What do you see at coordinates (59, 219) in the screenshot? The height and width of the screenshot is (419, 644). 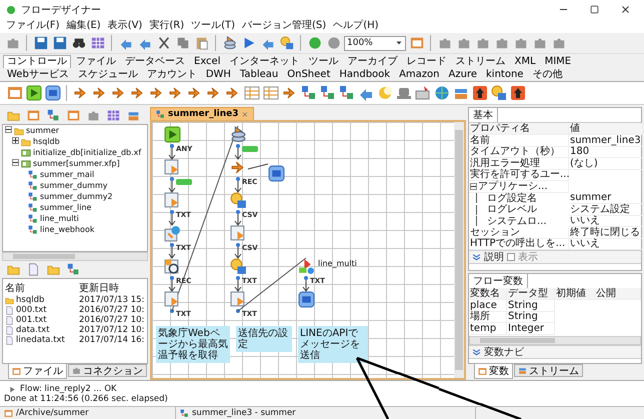 I see `tree-item: line_multi` at bounding box center [59, 219].